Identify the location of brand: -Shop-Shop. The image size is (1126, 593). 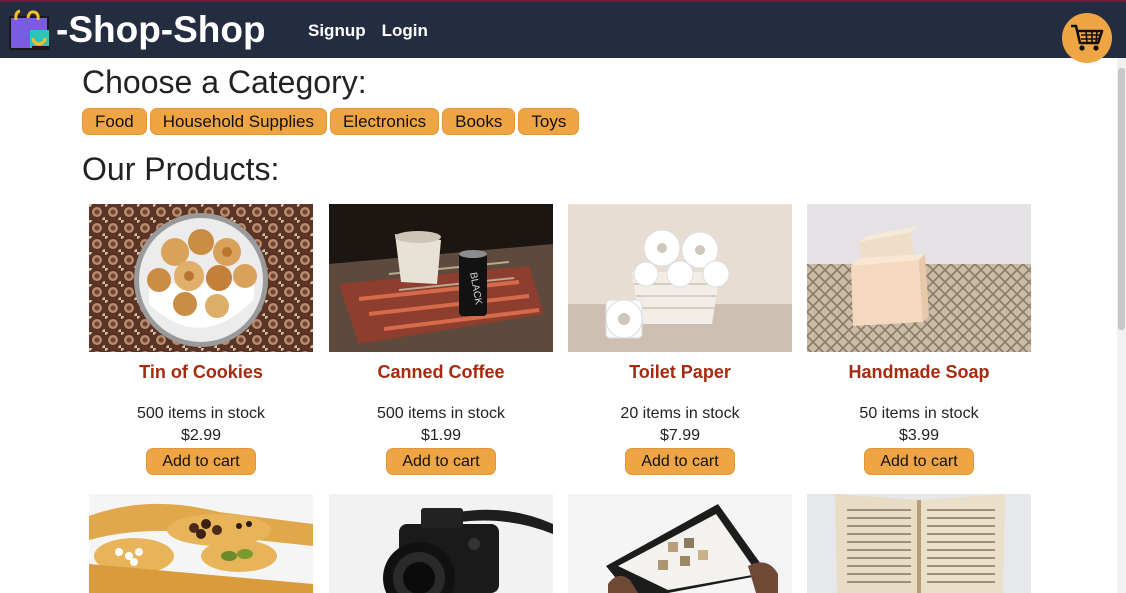
(137, 30).